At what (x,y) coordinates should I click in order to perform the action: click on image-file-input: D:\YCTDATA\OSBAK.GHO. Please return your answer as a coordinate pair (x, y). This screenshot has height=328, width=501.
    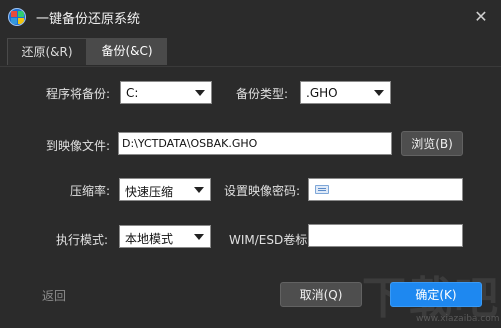
    Looking at the image, I should click on (255, 143).